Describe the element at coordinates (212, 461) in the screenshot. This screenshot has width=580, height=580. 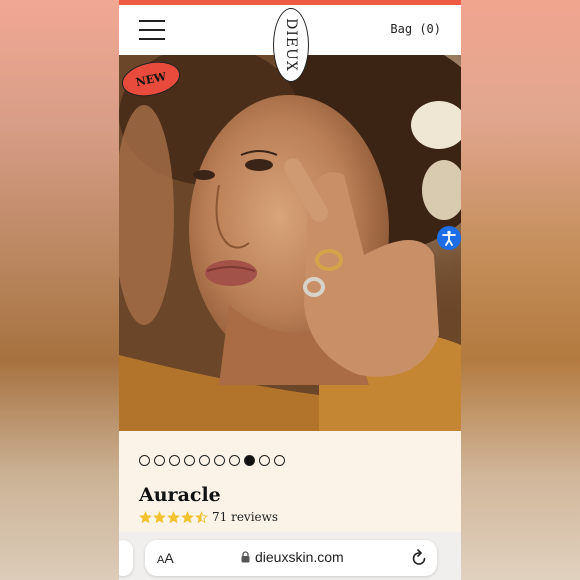
I see `carousel-dots` at that location.